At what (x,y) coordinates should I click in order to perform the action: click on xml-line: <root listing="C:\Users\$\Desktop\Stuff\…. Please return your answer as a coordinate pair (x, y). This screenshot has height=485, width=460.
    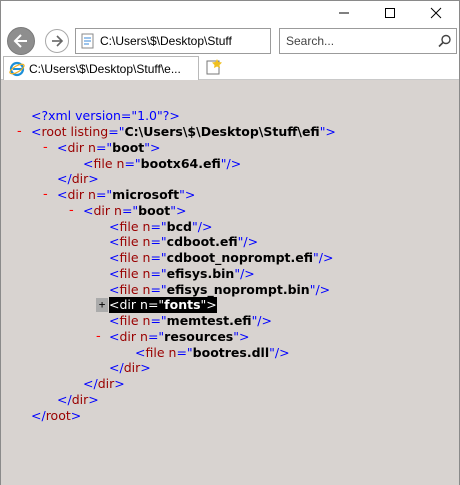
    Looking at the image, I should click on (183, 132).